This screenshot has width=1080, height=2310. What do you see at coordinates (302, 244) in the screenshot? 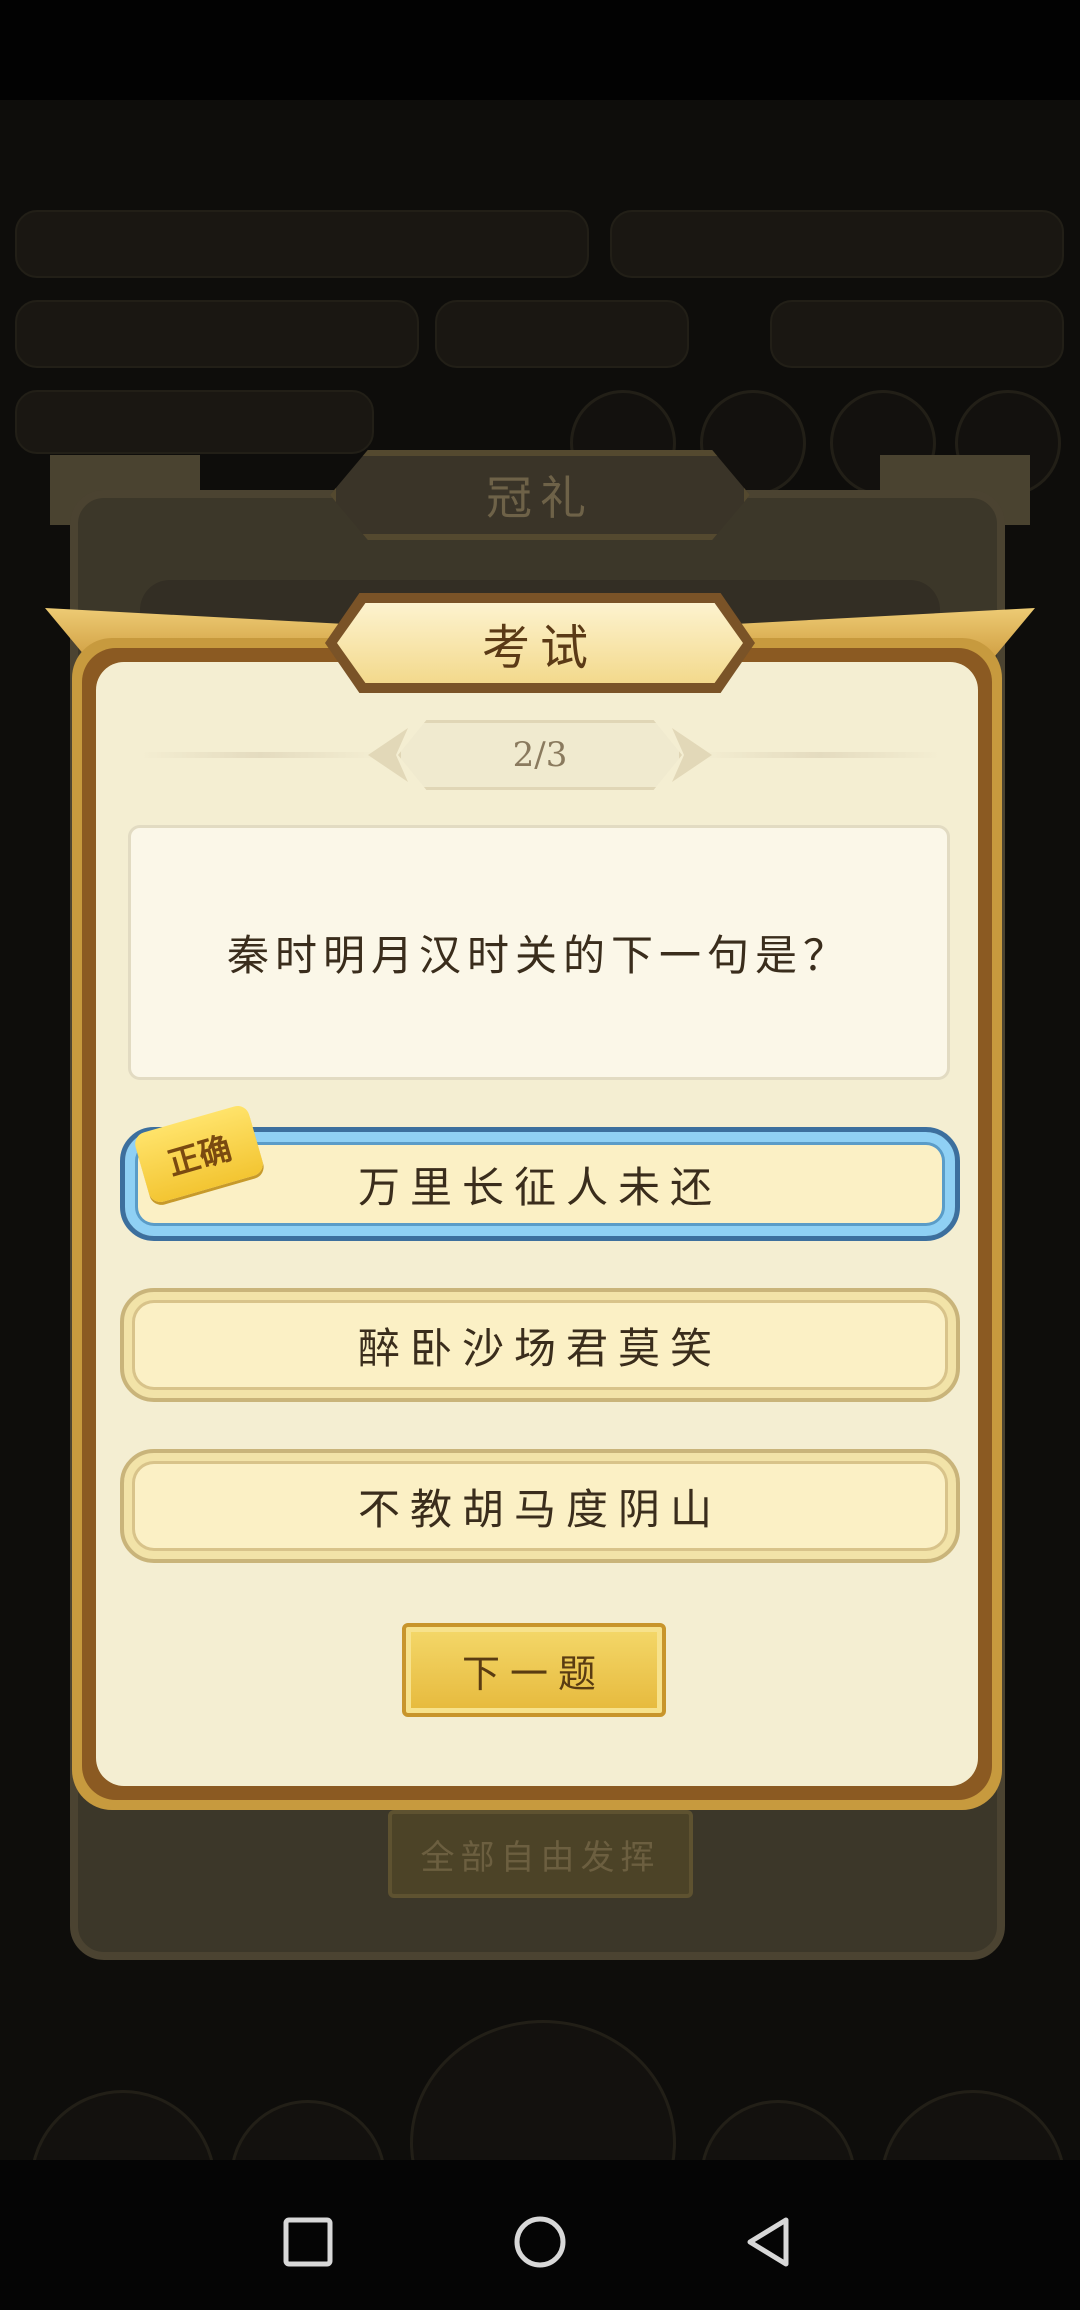
I see `bg-top-bar-left` at bounding box center [302, 244].